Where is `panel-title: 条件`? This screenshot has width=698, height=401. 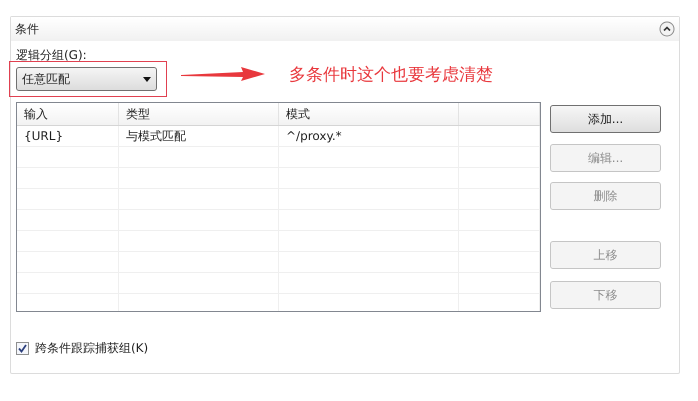
panel-title: 条件 is located at coordinates (27, 29).